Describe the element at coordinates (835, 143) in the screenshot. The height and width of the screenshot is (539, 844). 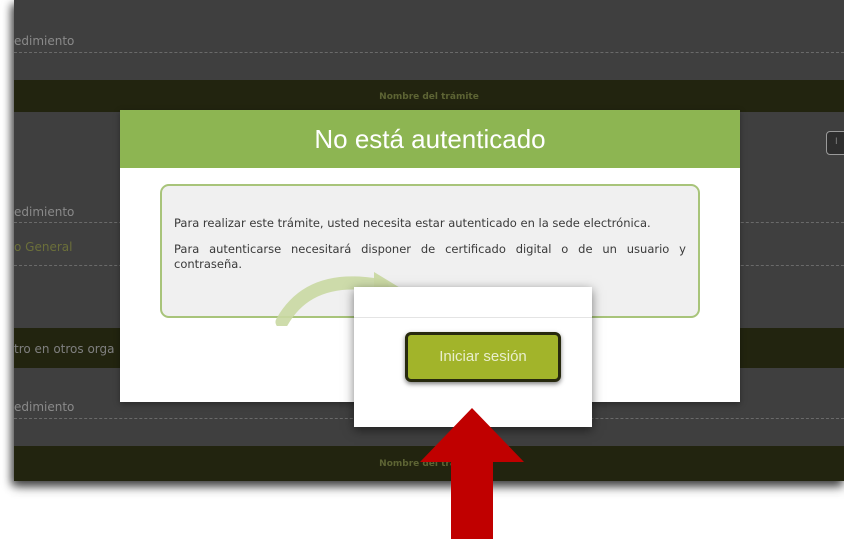
I see `bg-button-fragment: I` at that location.